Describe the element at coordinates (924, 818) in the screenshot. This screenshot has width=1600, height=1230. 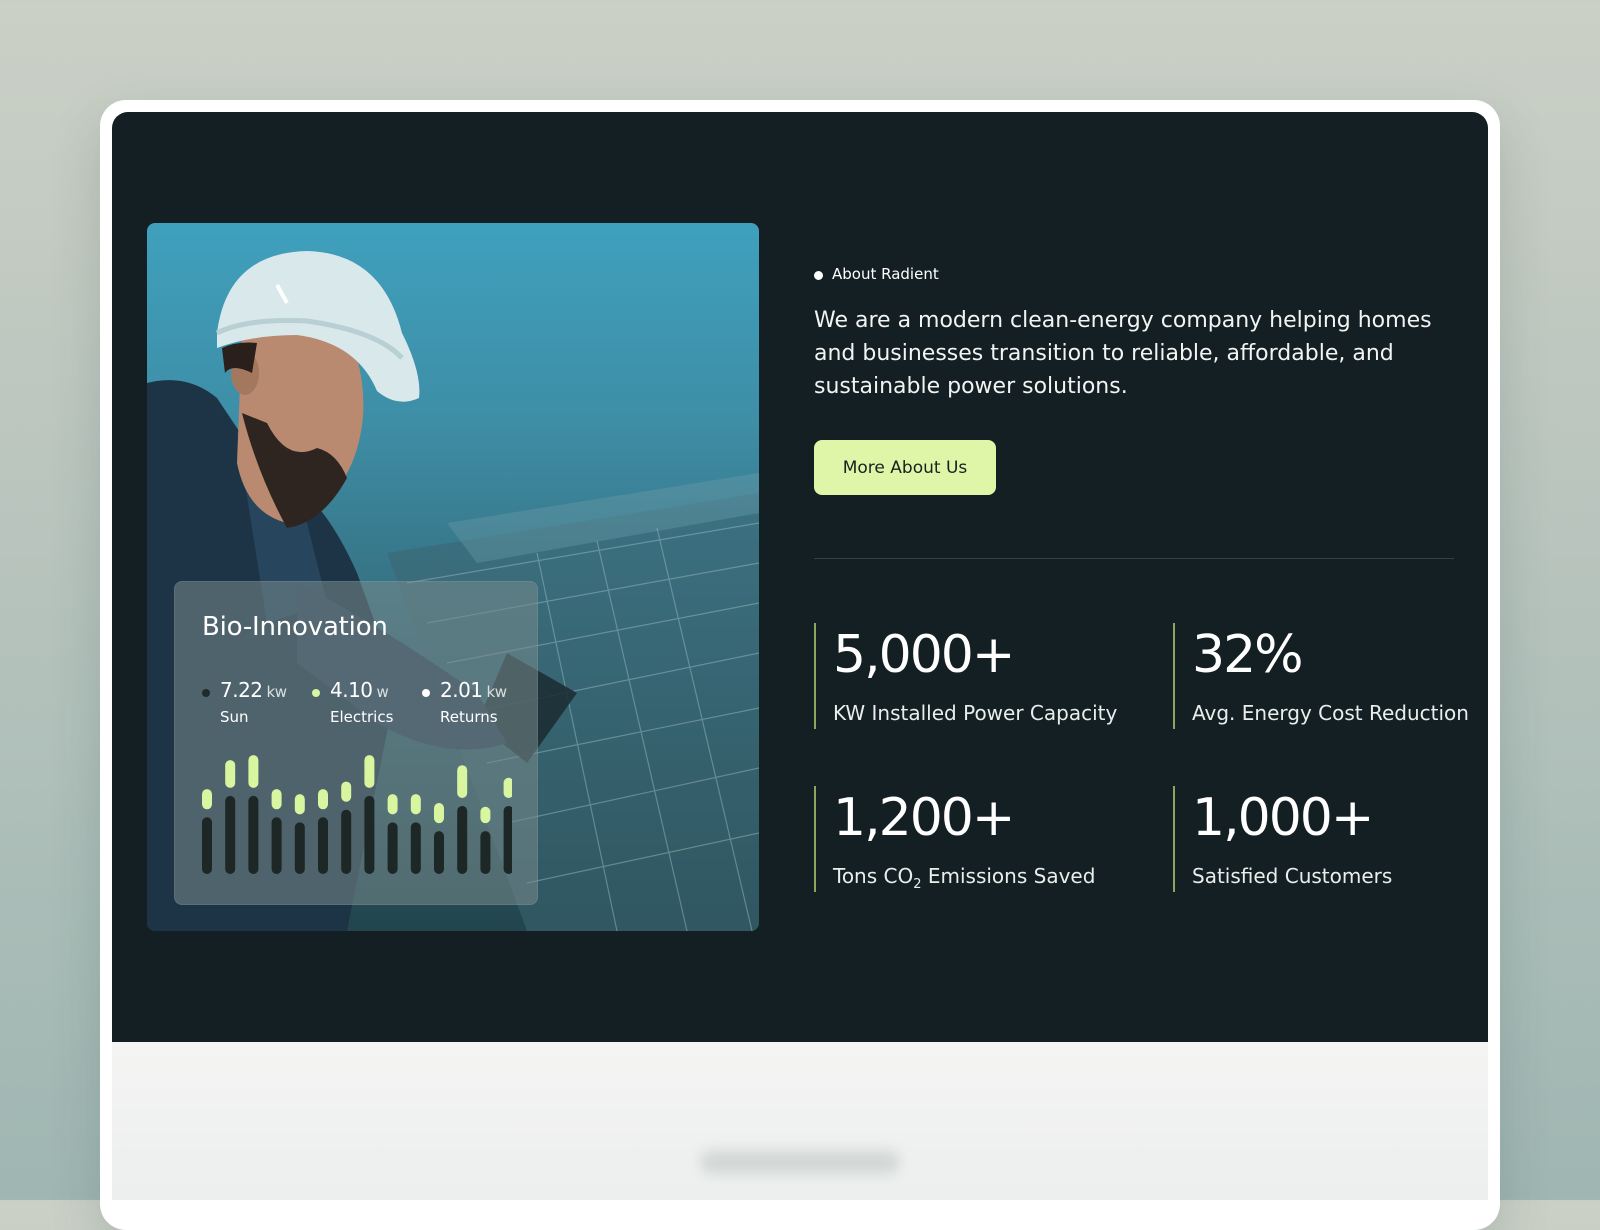
I see `stat-value: 1,200+` at that location.